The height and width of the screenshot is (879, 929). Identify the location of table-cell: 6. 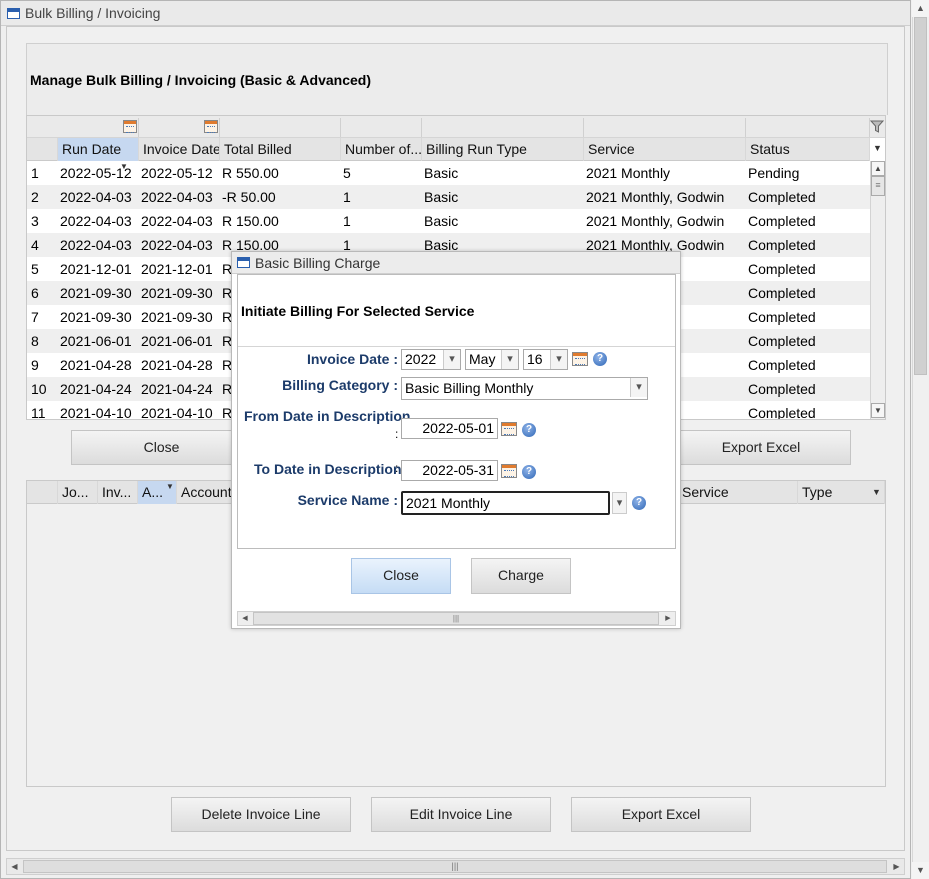
(35, 293).